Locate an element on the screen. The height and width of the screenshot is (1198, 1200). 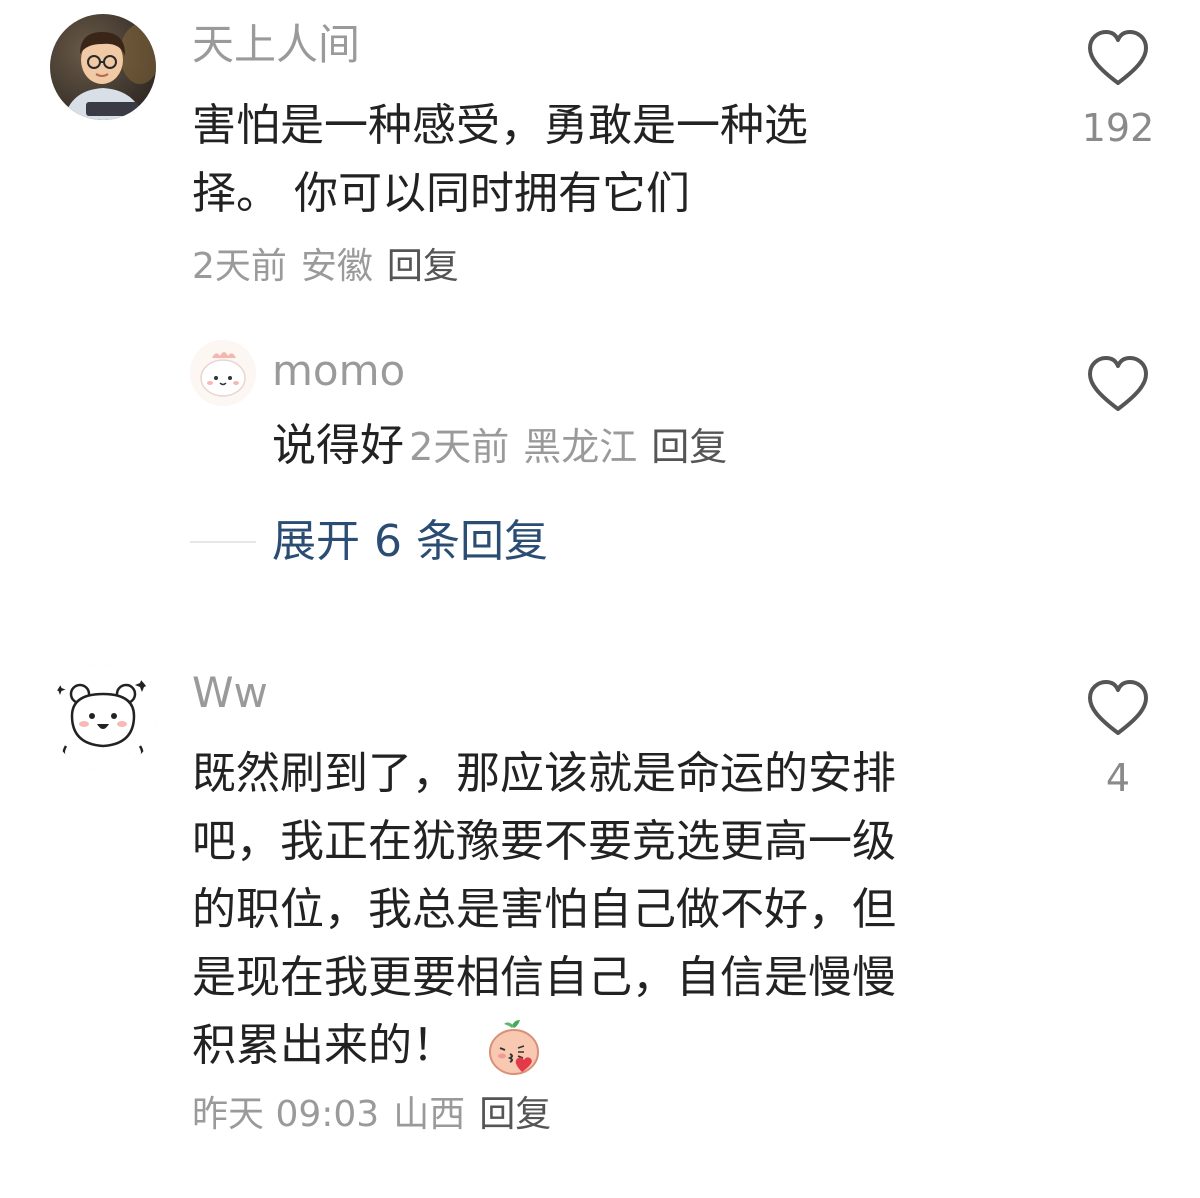
comment-text: 害怕是一种感受，勇敢是一种选 择。 你可以同时拥有它们 is located at coordinates (622, 160).